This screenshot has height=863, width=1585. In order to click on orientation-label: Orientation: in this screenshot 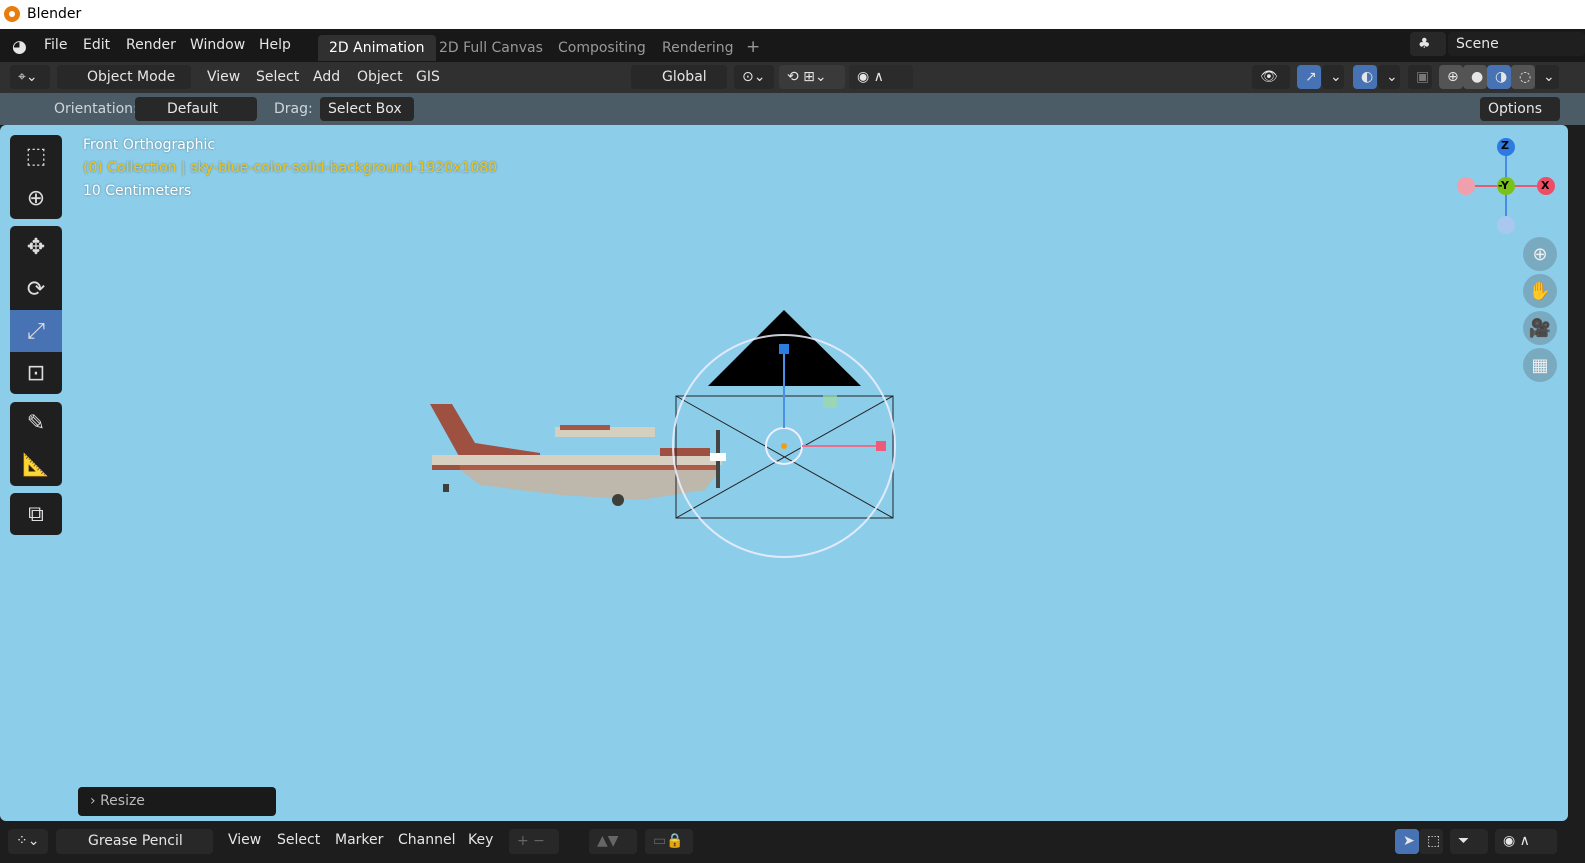, I will do `click(96, 109)`.